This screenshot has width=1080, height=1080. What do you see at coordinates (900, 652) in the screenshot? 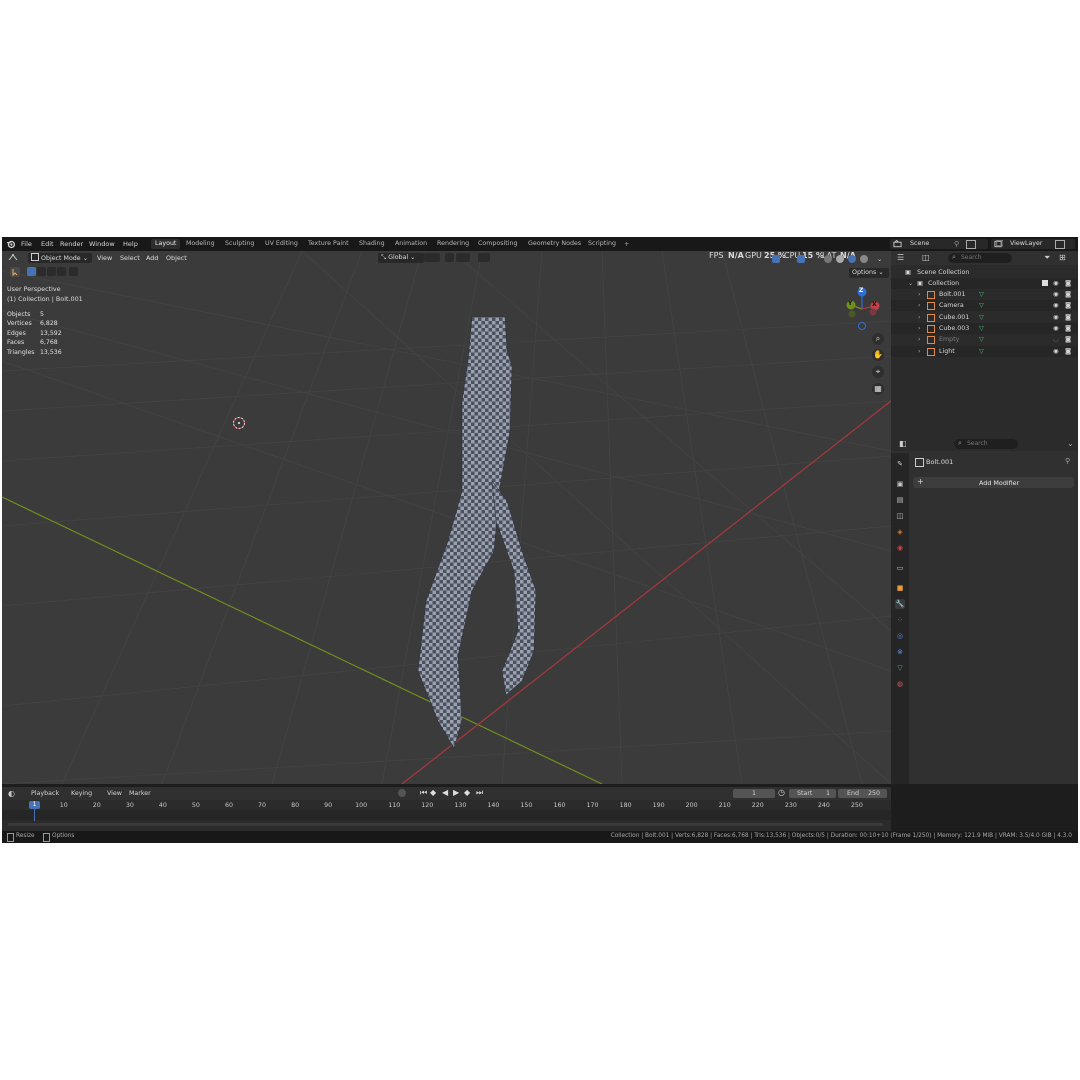
I see `constraints-tab-icon: ⊗` at bounding box center [900, 652].